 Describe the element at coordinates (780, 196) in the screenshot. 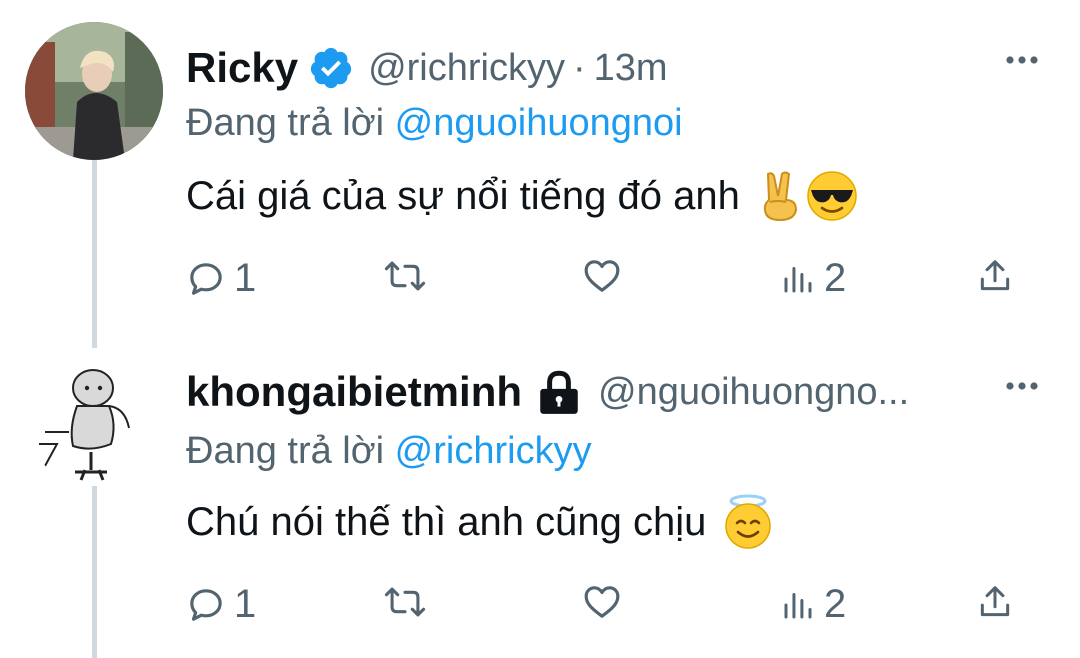

I see `victory-hand-emoji` at that location.